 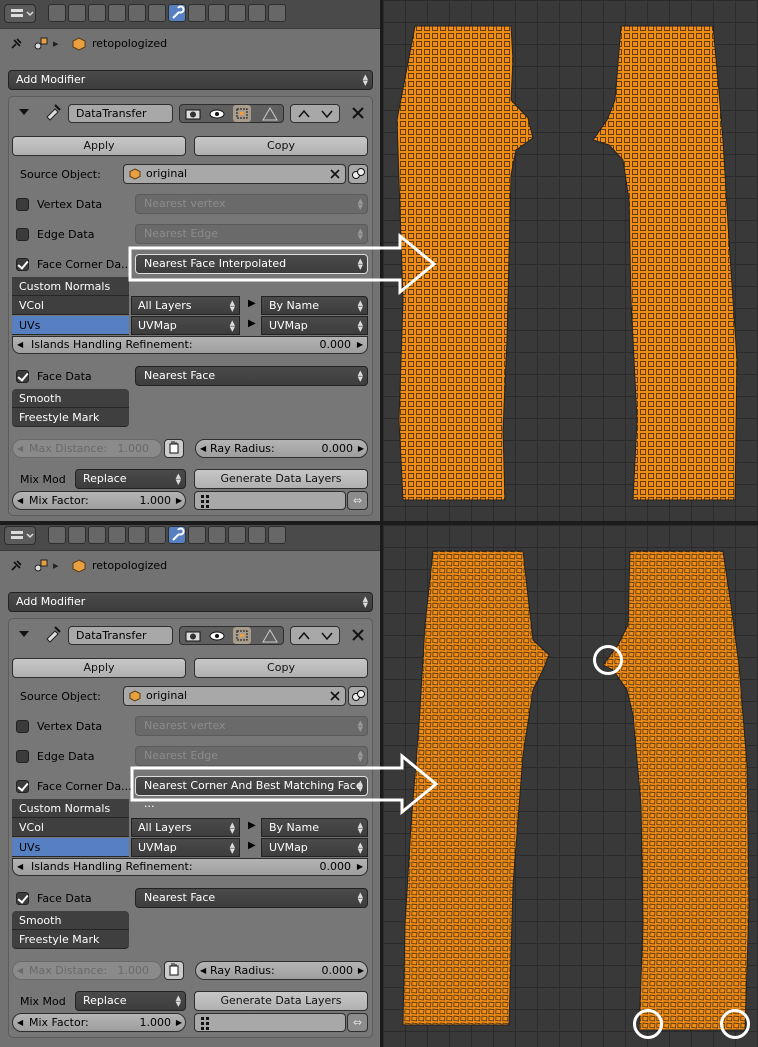 I want to click on annotation-arrow-top, so click(x=282, y=264).